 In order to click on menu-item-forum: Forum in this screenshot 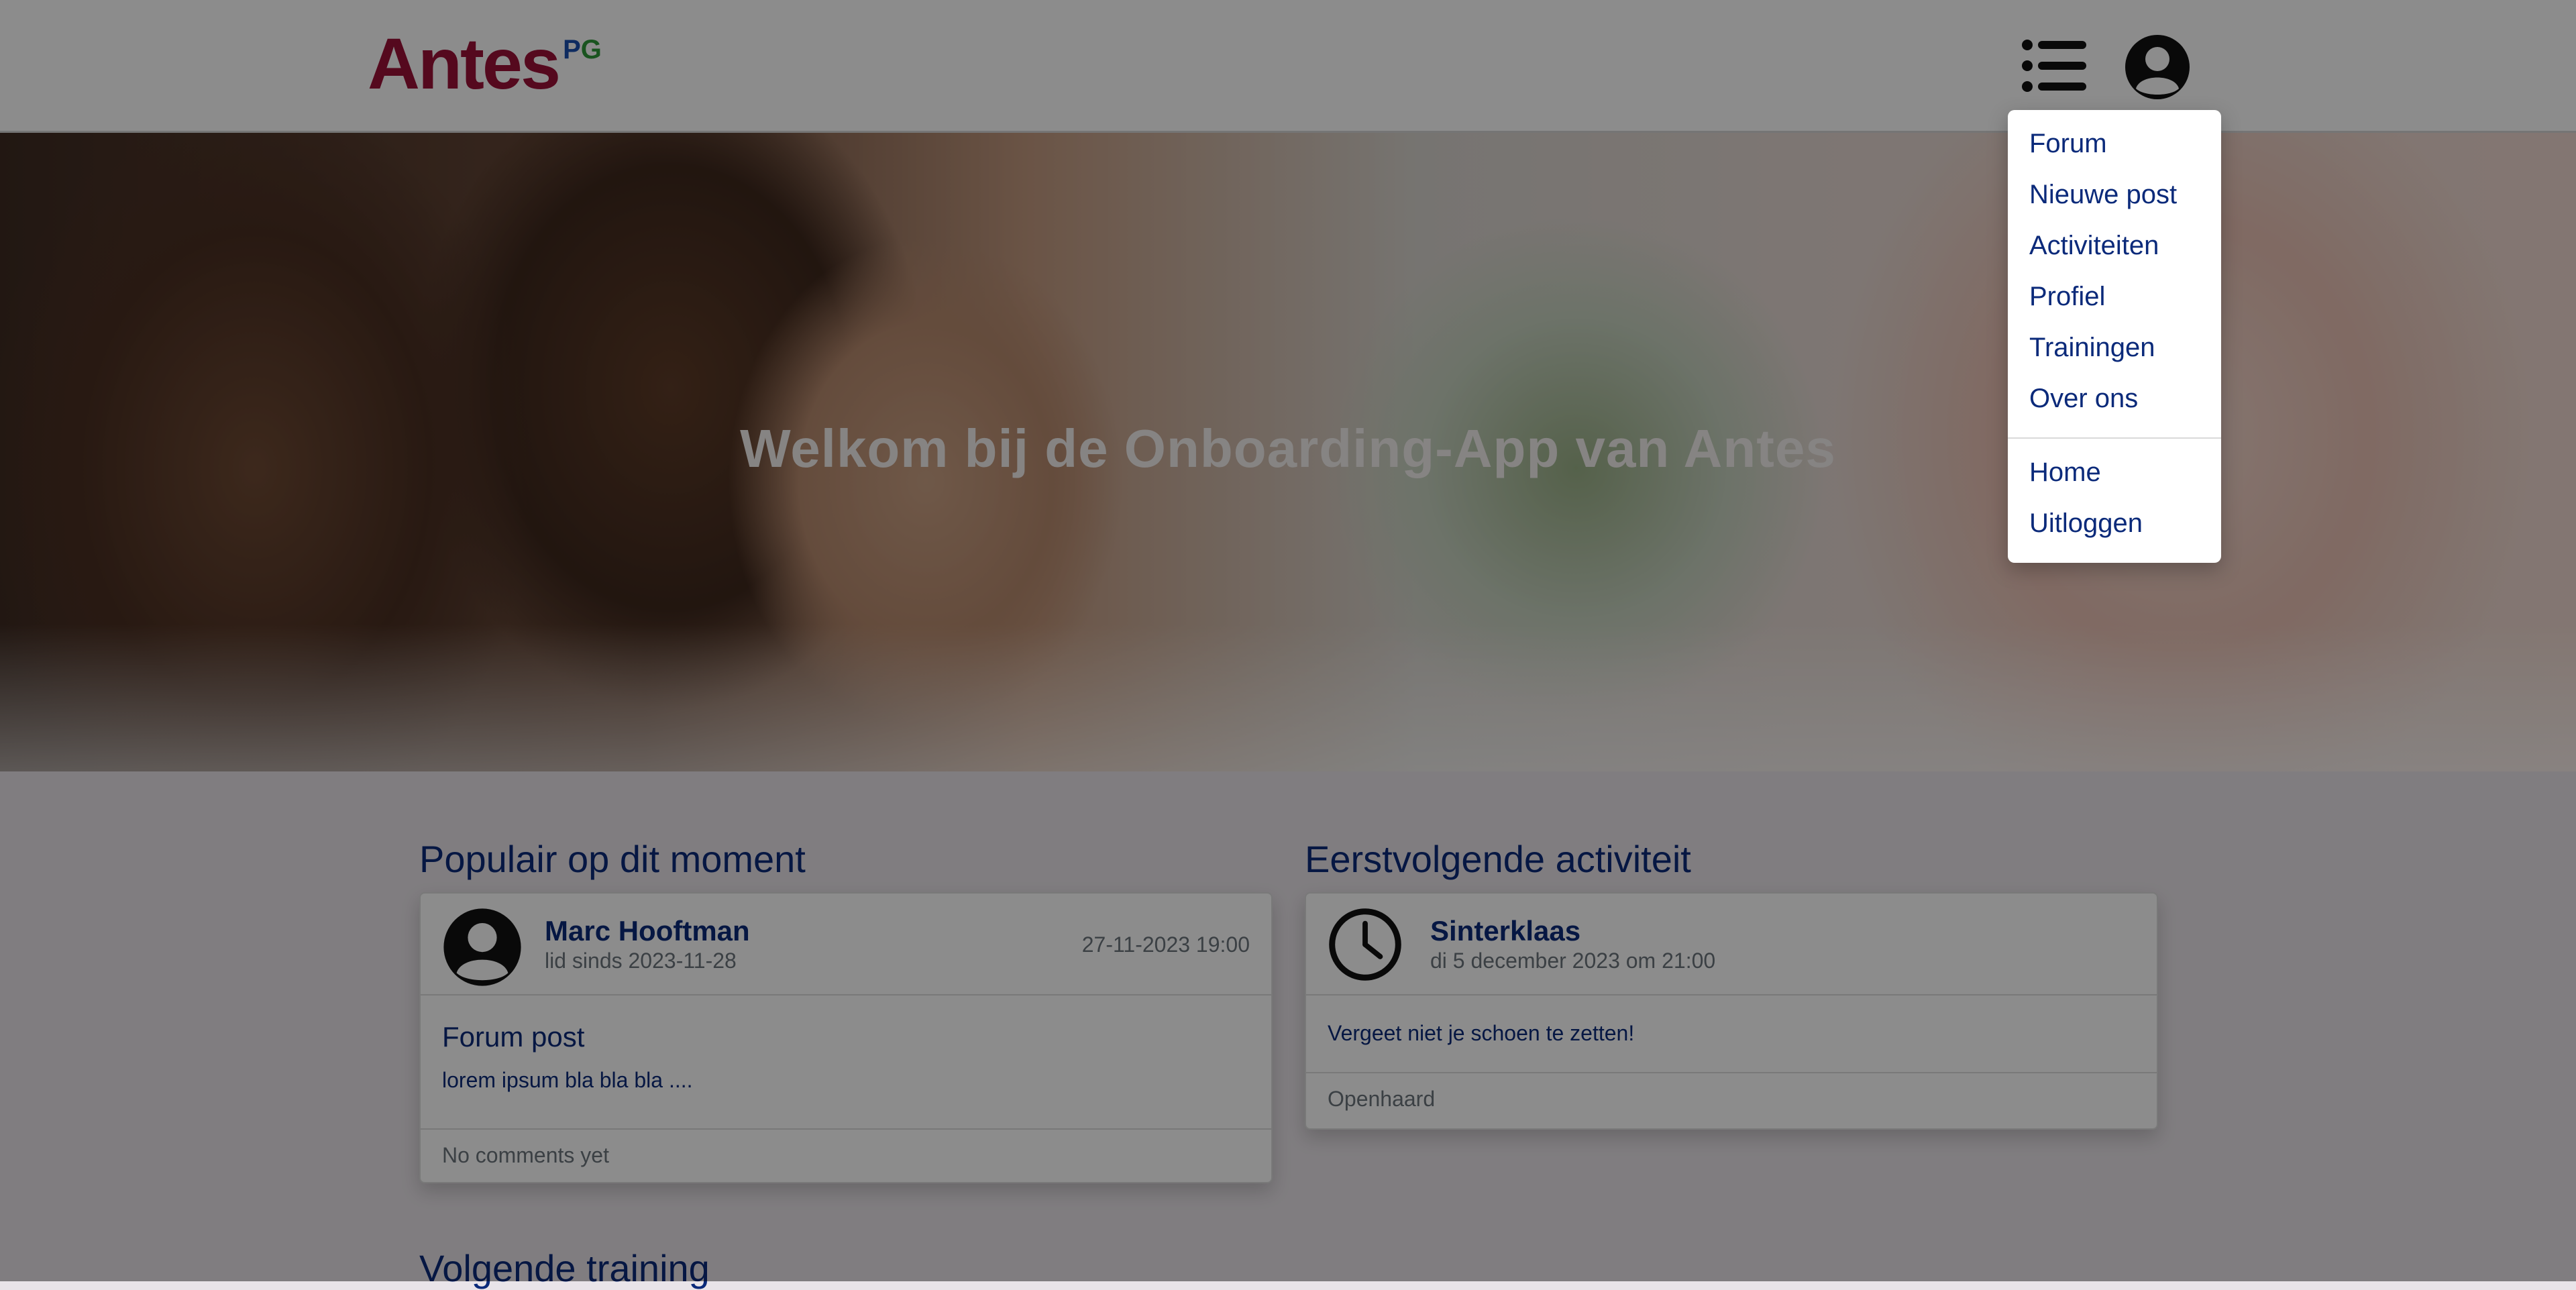, I will do `click(2068, 144)`.